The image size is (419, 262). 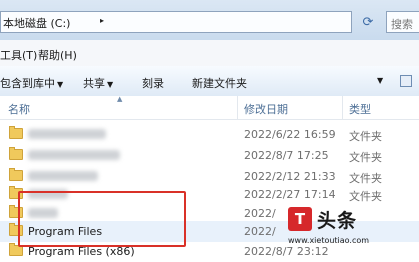 I want to click on watermark-text: 头条, so click(x=337, y=221).